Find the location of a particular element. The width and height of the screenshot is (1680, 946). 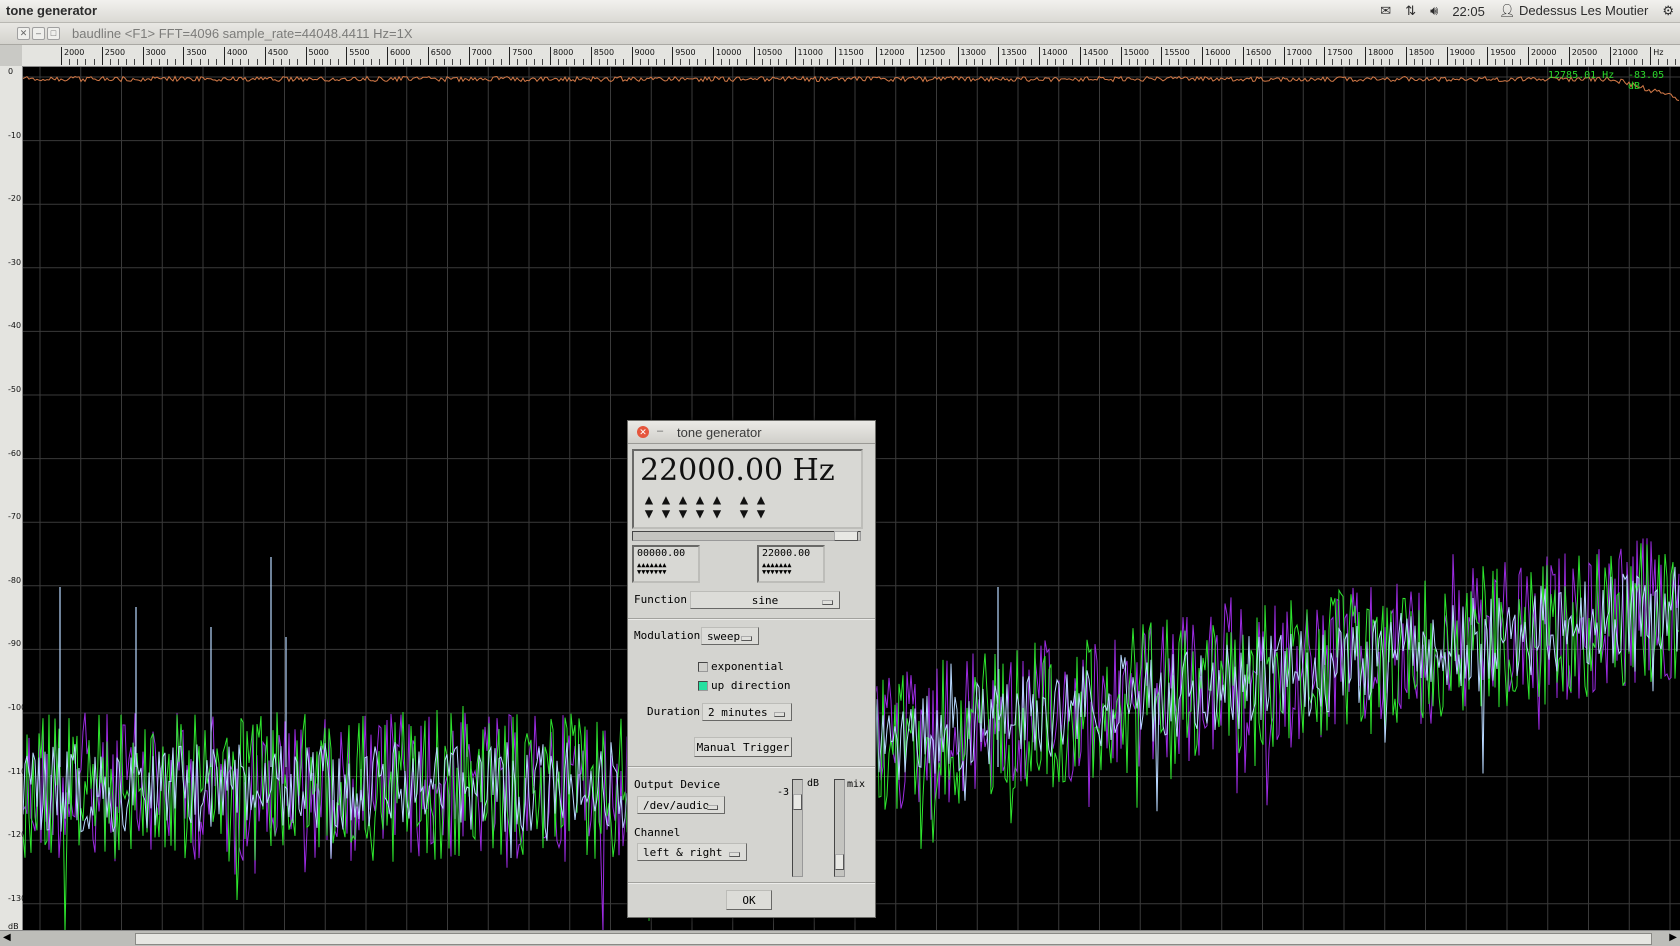

mix-slider-knob is located at coordinates (839, 862).